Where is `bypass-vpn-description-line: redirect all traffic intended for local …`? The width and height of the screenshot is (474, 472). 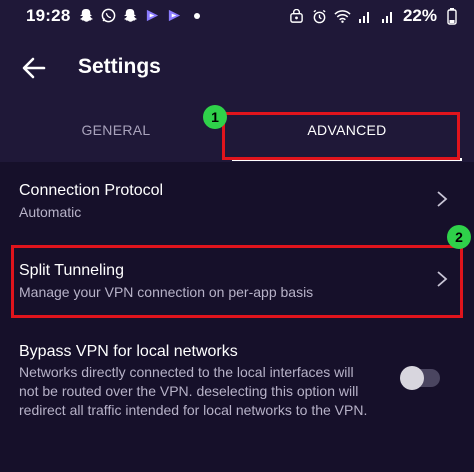 bypass-vpn-description-line: redirect all traffic intended for local … is located at coordinates (193, 410).